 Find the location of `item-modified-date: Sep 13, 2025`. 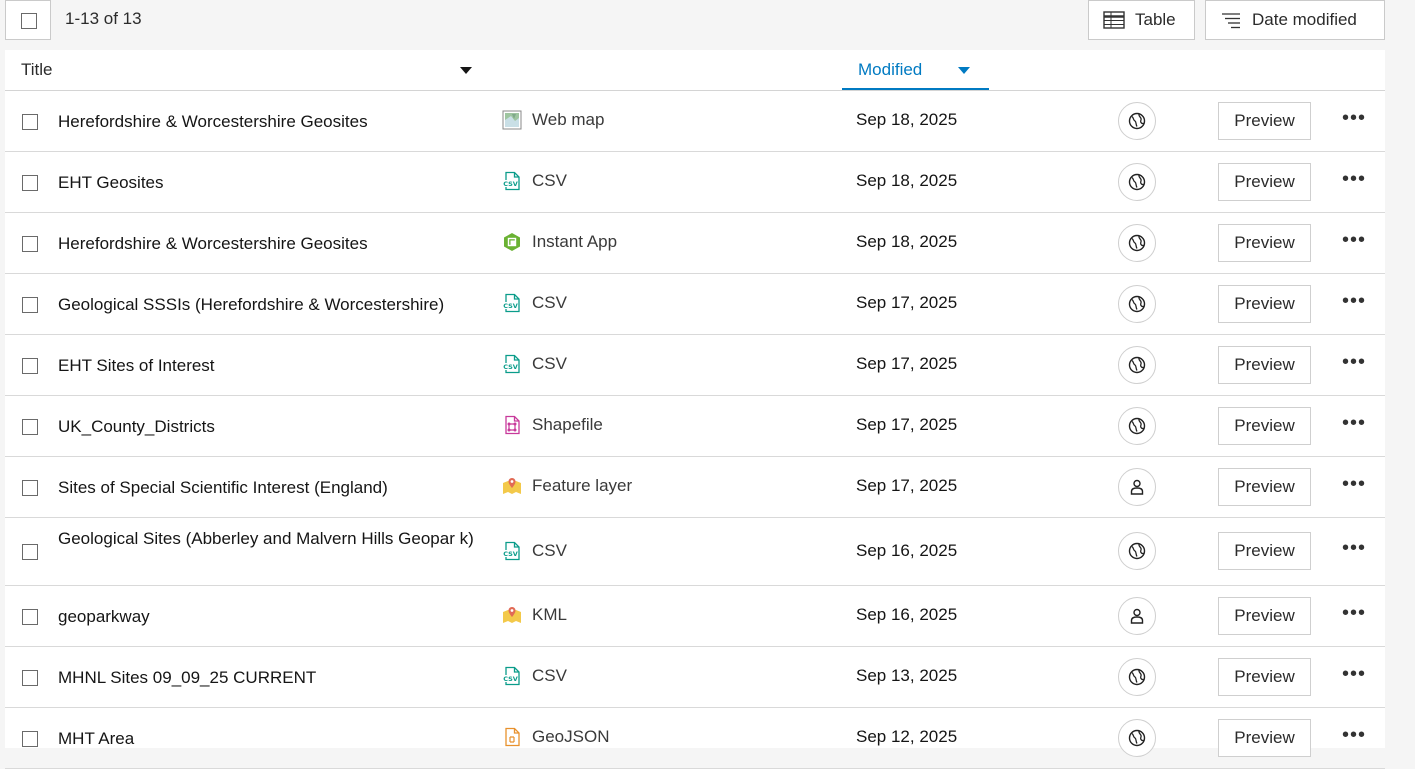

item-modified-date: Sep 13, 2025 is located at coordinates (907, 675).